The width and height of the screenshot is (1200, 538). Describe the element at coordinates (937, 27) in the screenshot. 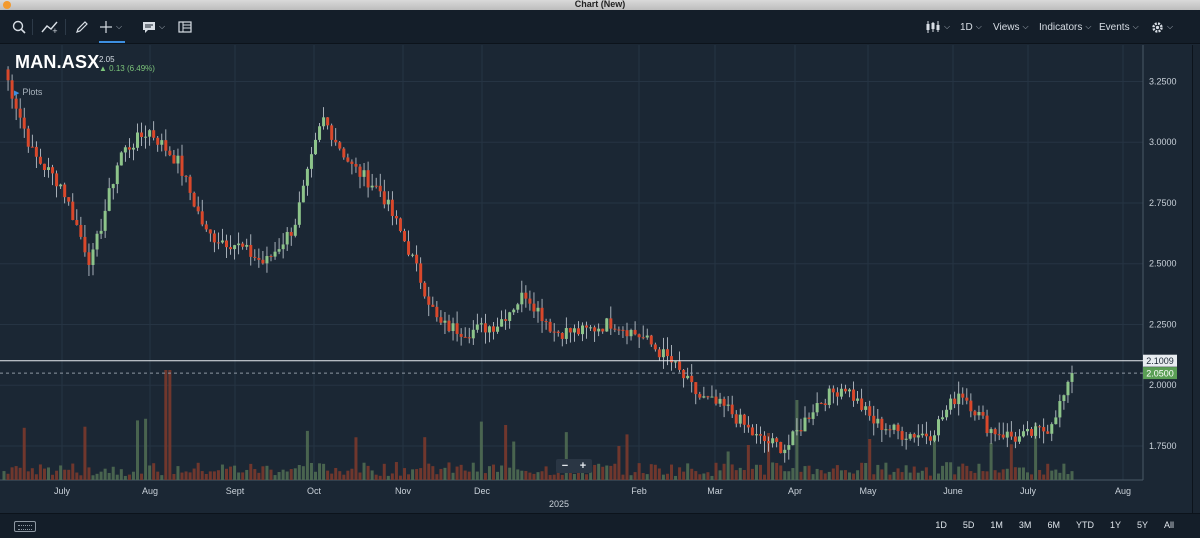

I see `chart-type-button: ⌵` at that location.